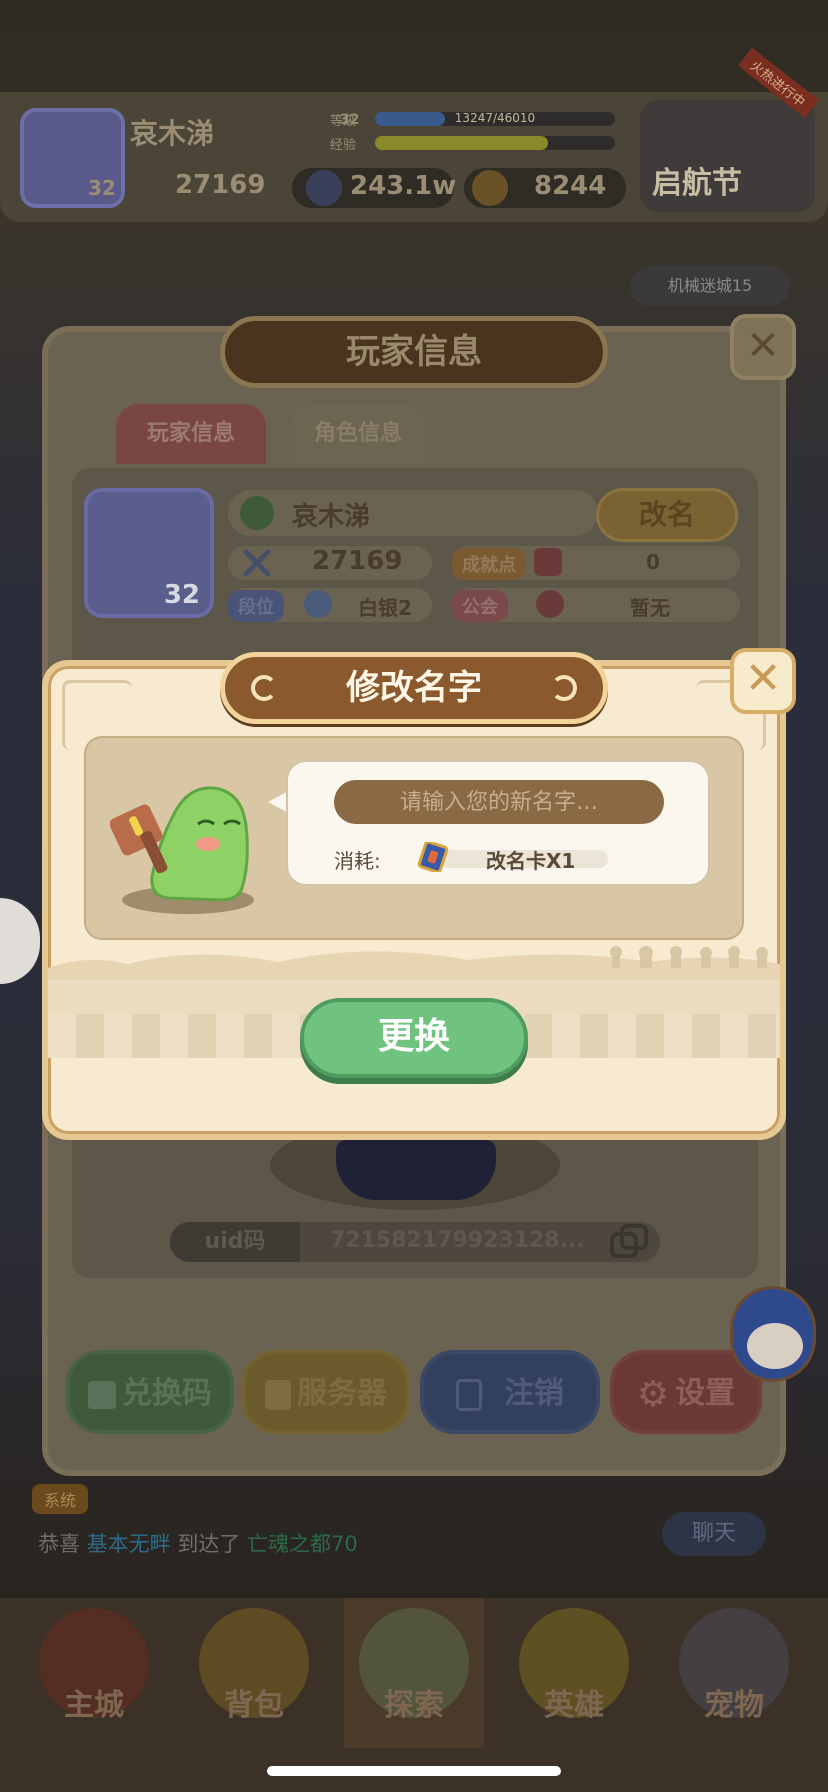 This screenshot has width=828, height=1792. Describe the element at coordinates (150, 1392) in the screenshot. I see `redeem-code-button: 兑换码` at that location.